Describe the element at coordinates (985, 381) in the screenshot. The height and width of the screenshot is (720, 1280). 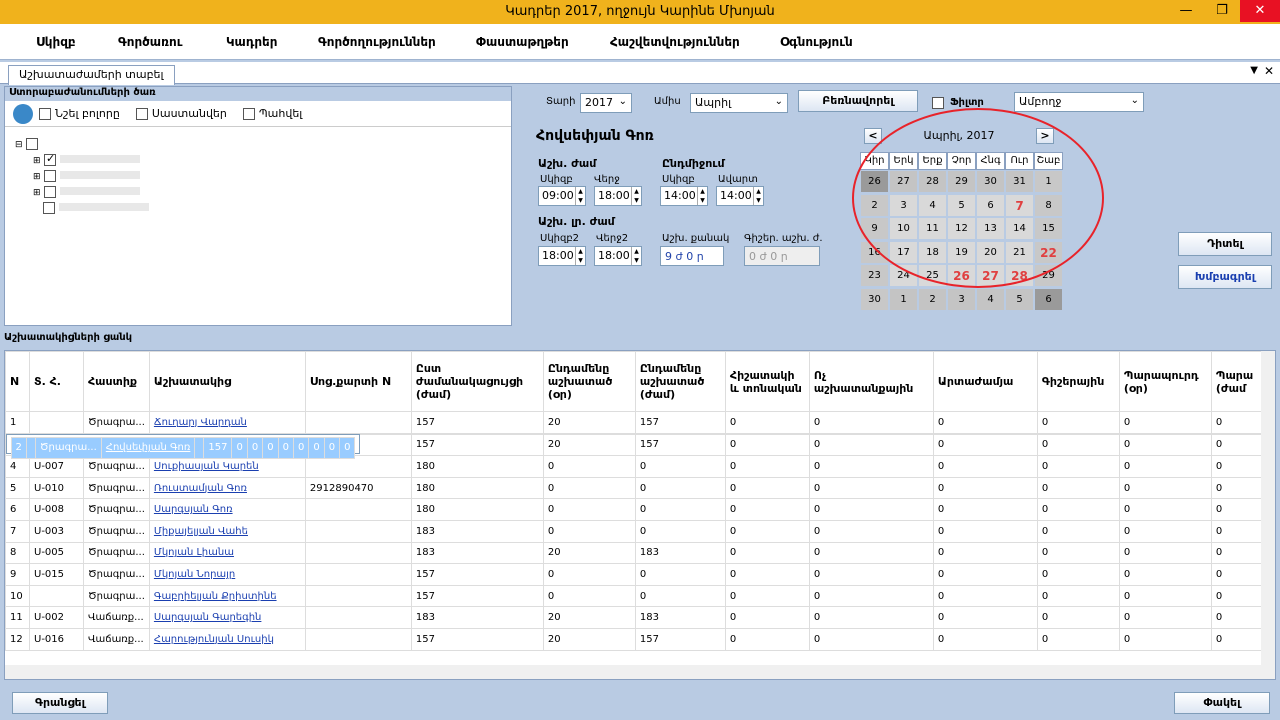
I see `column-header: Արտաժամյա` at that location.